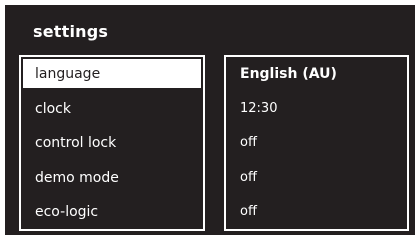 The height and width of the screenshot is (240, 420). Describe the element at coordinates (316, 211) in the screenshot. I see `value-eco-logic: off` at that location.